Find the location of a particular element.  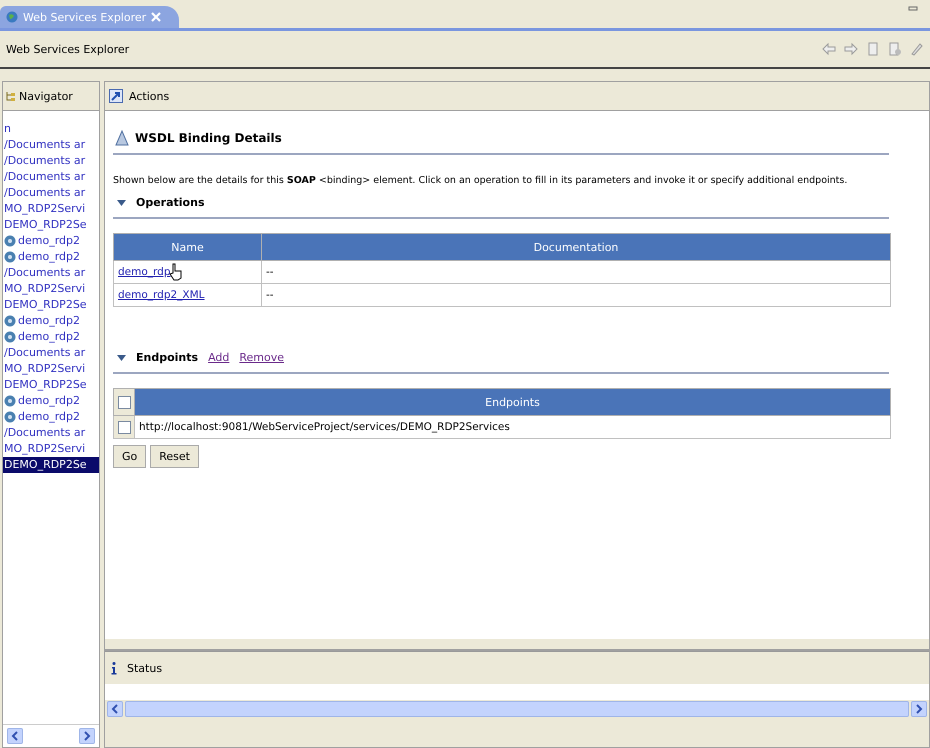

scrollbar is located at coordinates (517, 709).